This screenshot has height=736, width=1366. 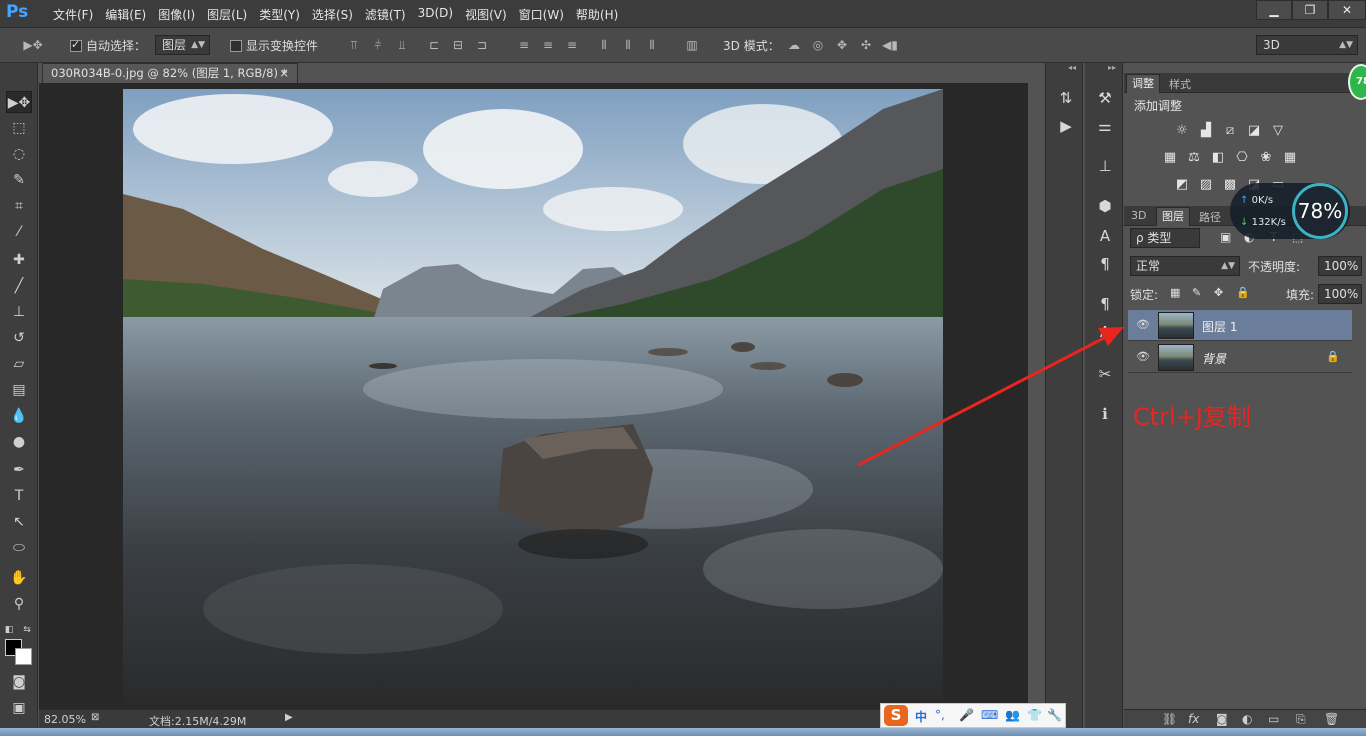 What do you see at coordinates (896, 715) in the screenshot?
I see `sogou-logo: S` at bounding box center [896, 715].